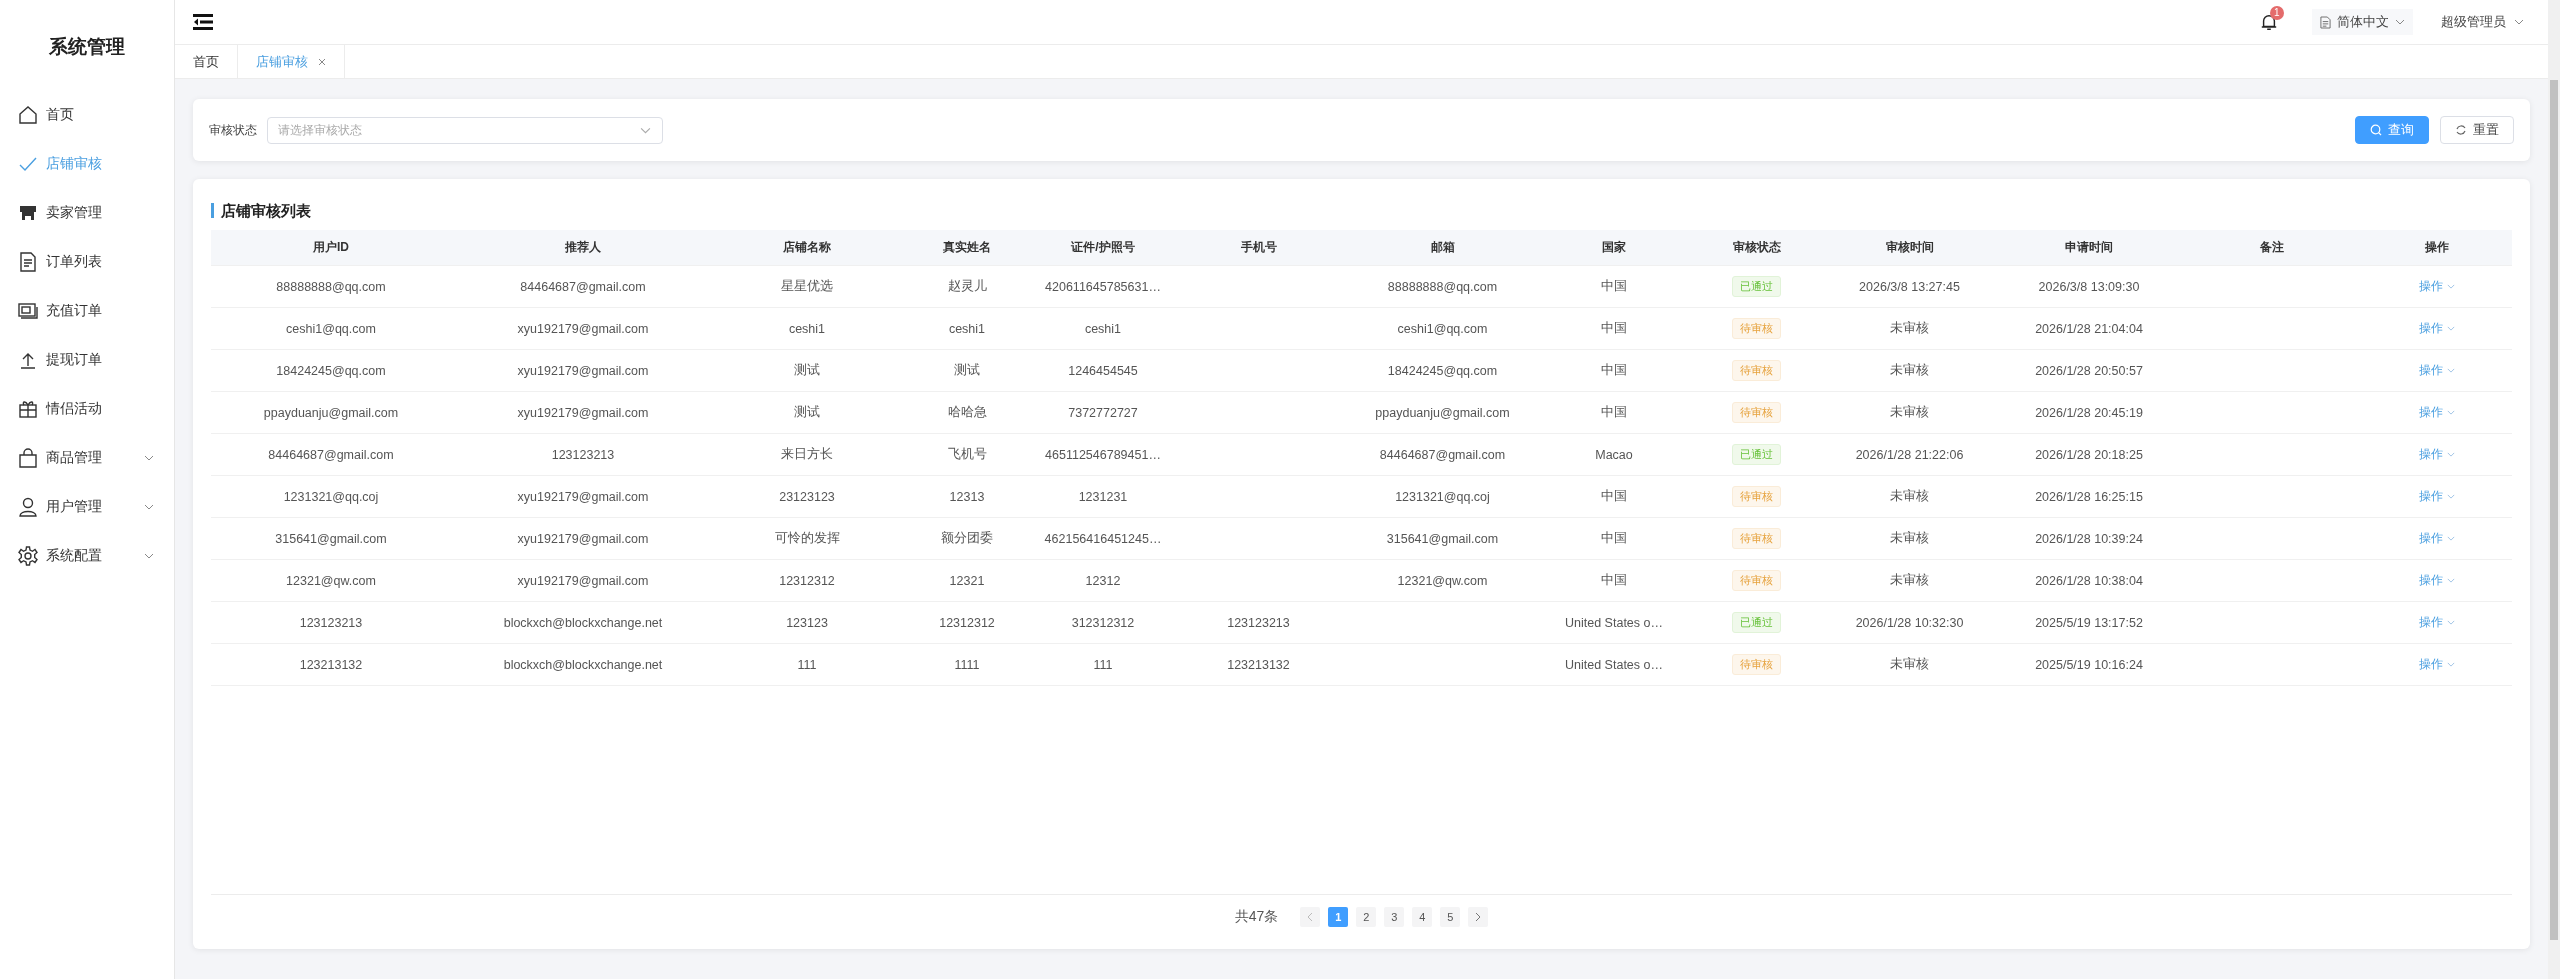  What do you see at coordinates (2362, 22) in the screenshot?
I see `language-selector: 简体中文` at bounding box center [2362, 22].